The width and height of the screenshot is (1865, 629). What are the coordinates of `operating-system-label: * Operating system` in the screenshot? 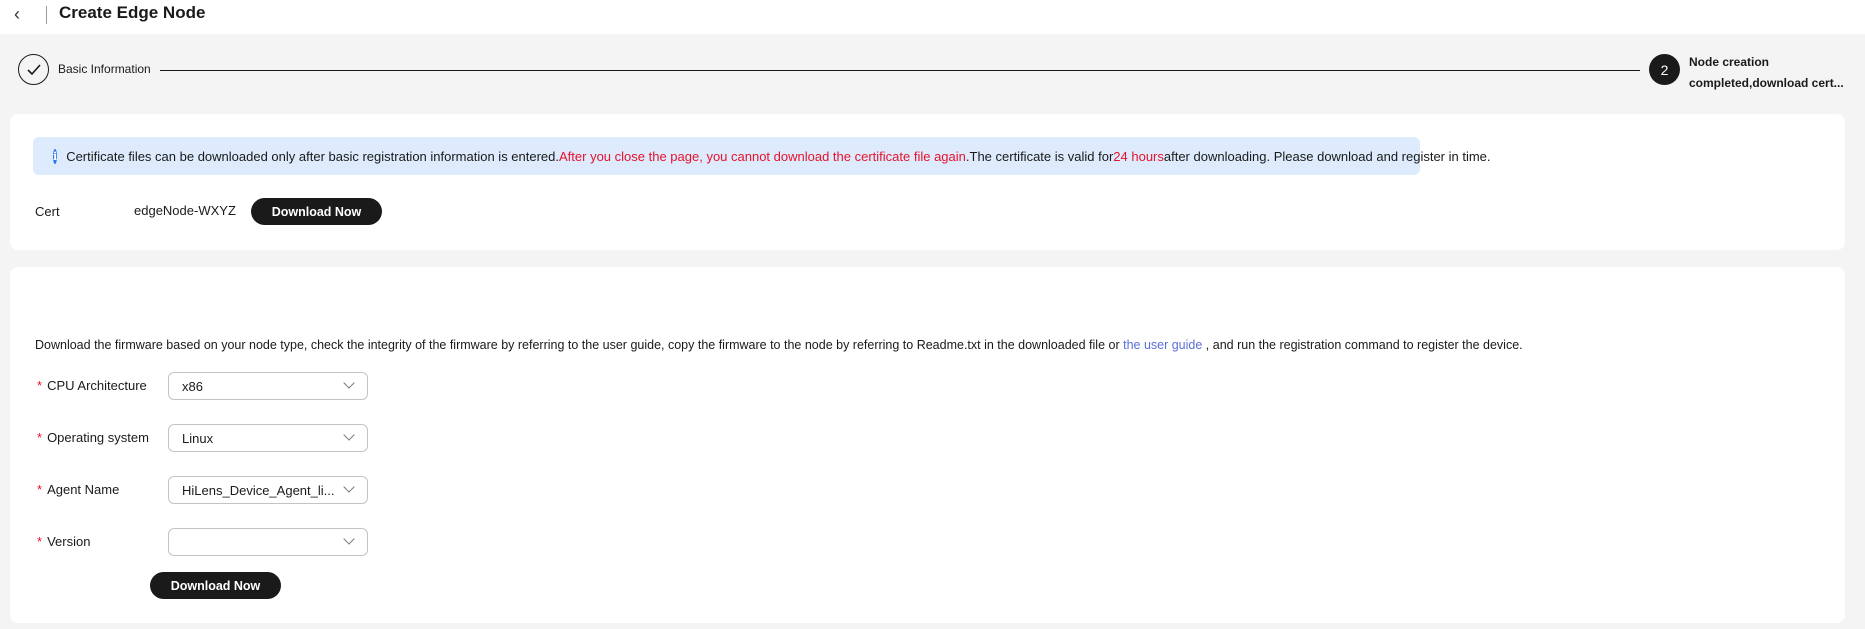 It's located at (93, 437).